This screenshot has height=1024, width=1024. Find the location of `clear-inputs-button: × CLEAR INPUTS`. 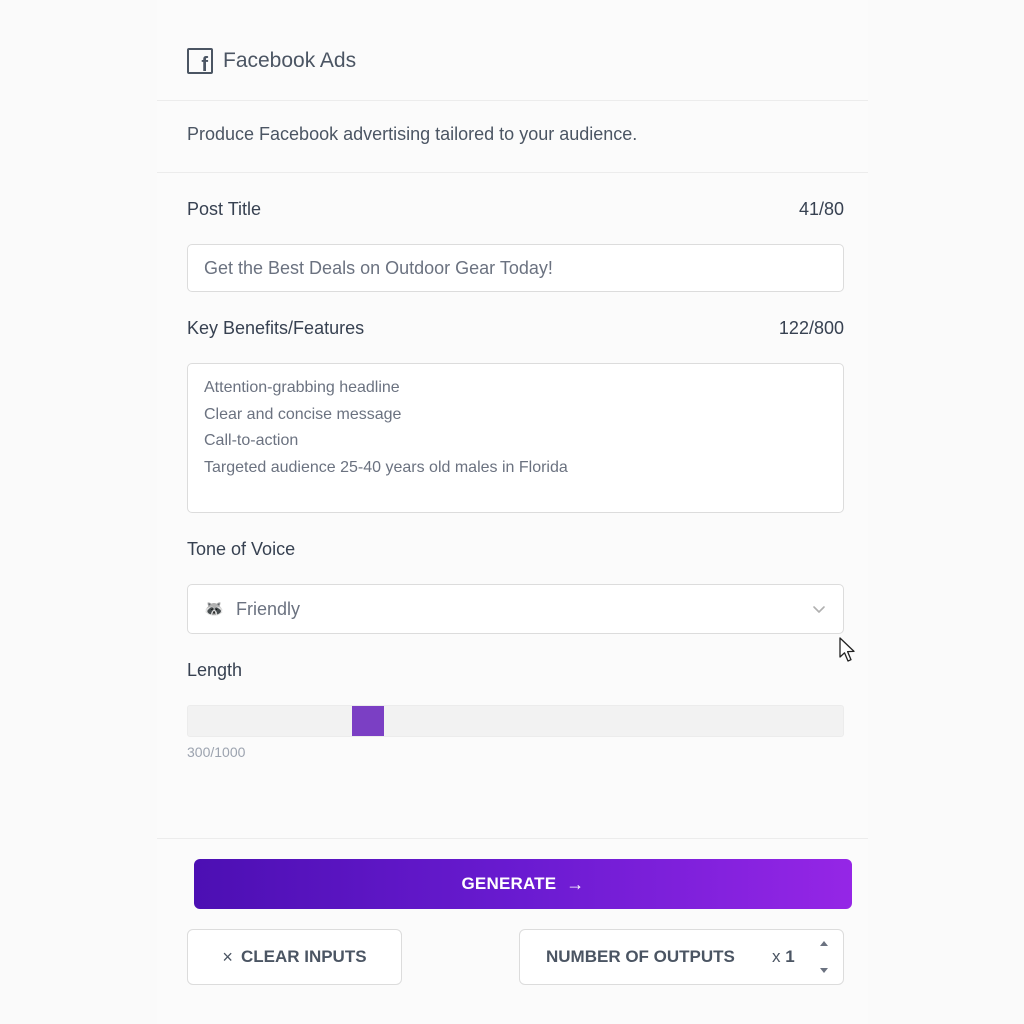

clear-inputs-button: × CLEAR INPUTS is located at coordinates (294, 957).